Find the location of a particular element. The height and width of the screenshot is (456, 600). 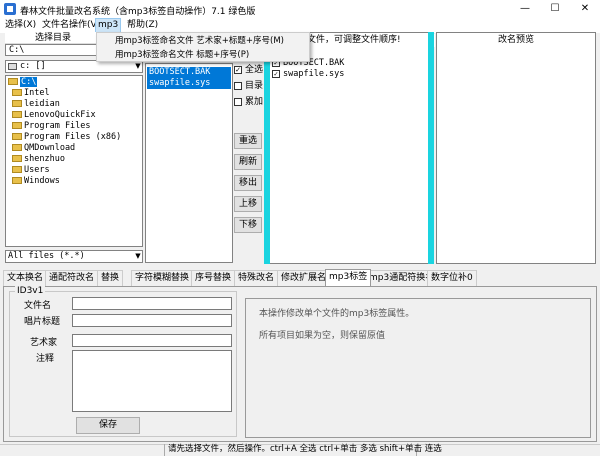

tab-special-rename: 特殊改名 is located at coordinates (256, 278).